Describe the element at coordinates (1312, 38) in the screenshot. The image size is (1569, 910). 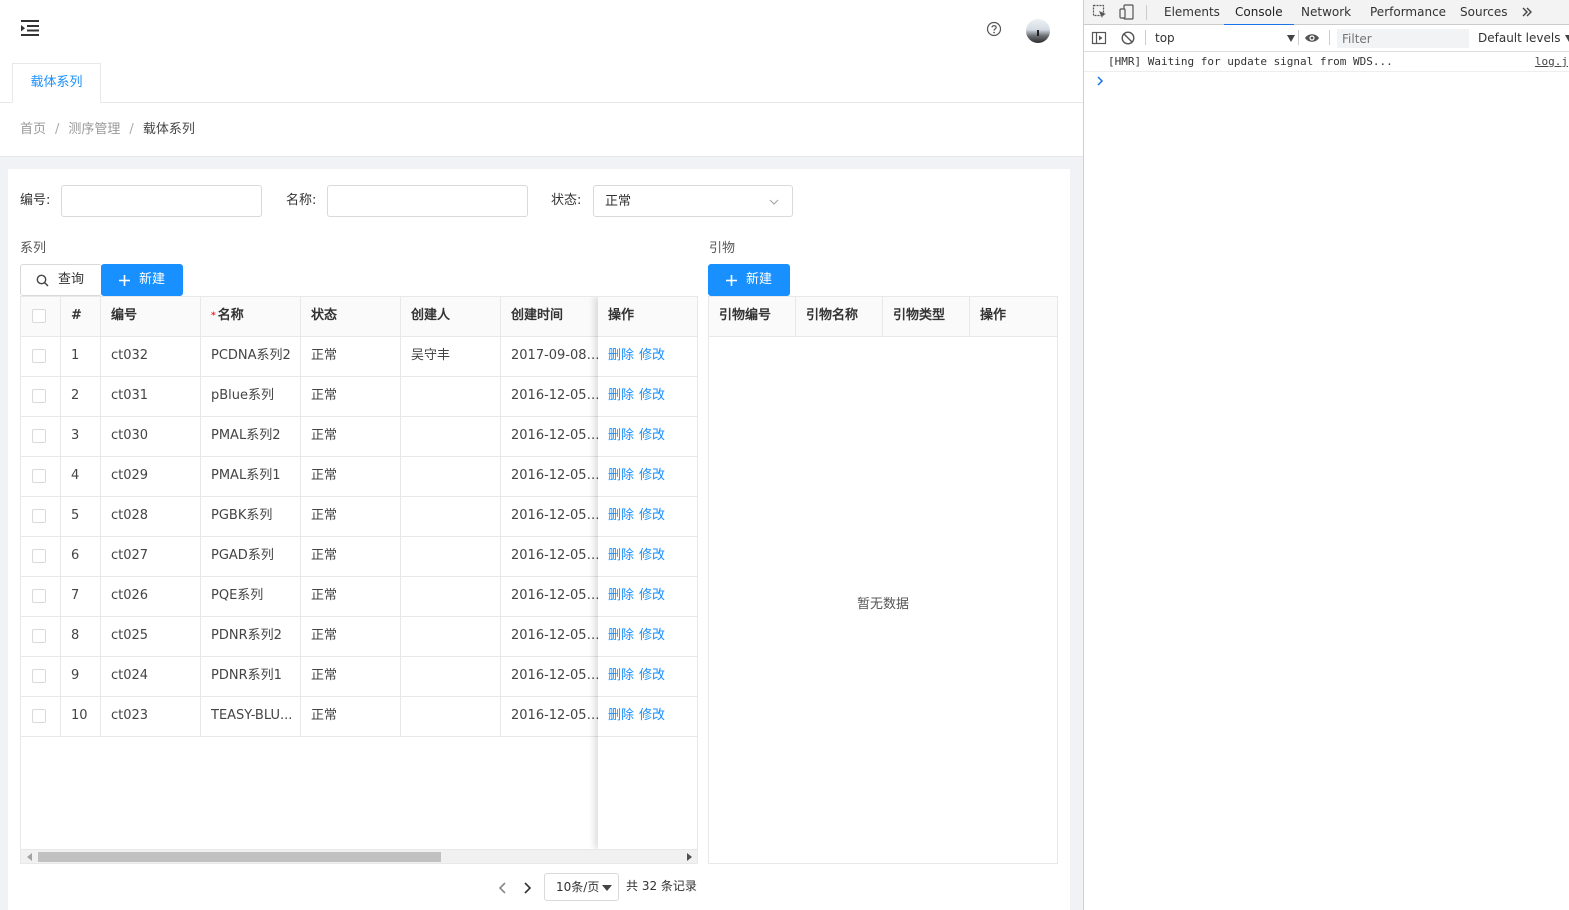
I see `eye-icon` at that location.